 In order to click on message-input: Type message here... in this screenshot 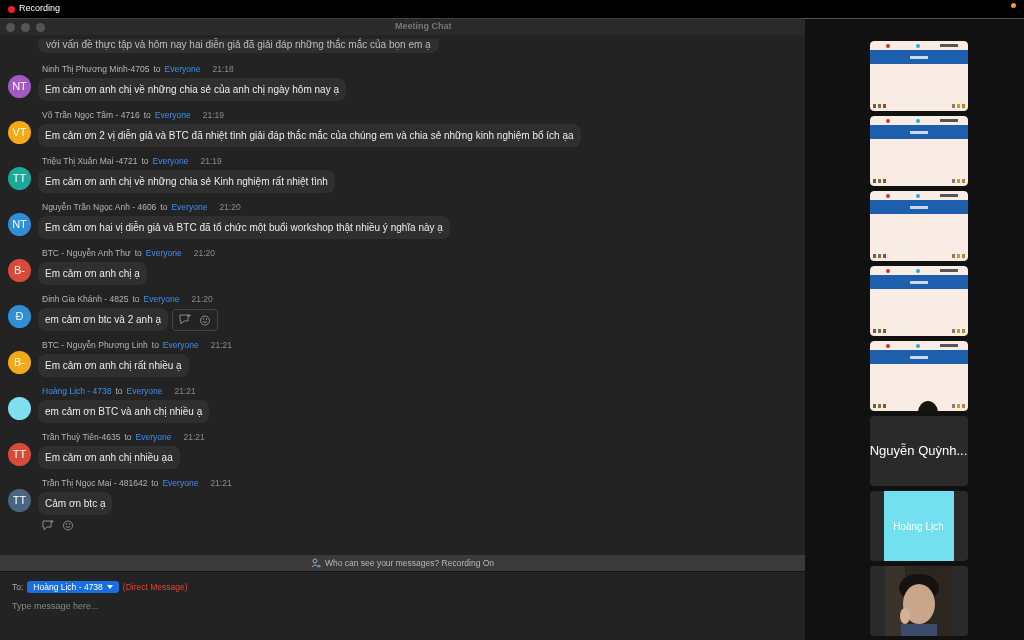, I will do `click(312, 605)`.